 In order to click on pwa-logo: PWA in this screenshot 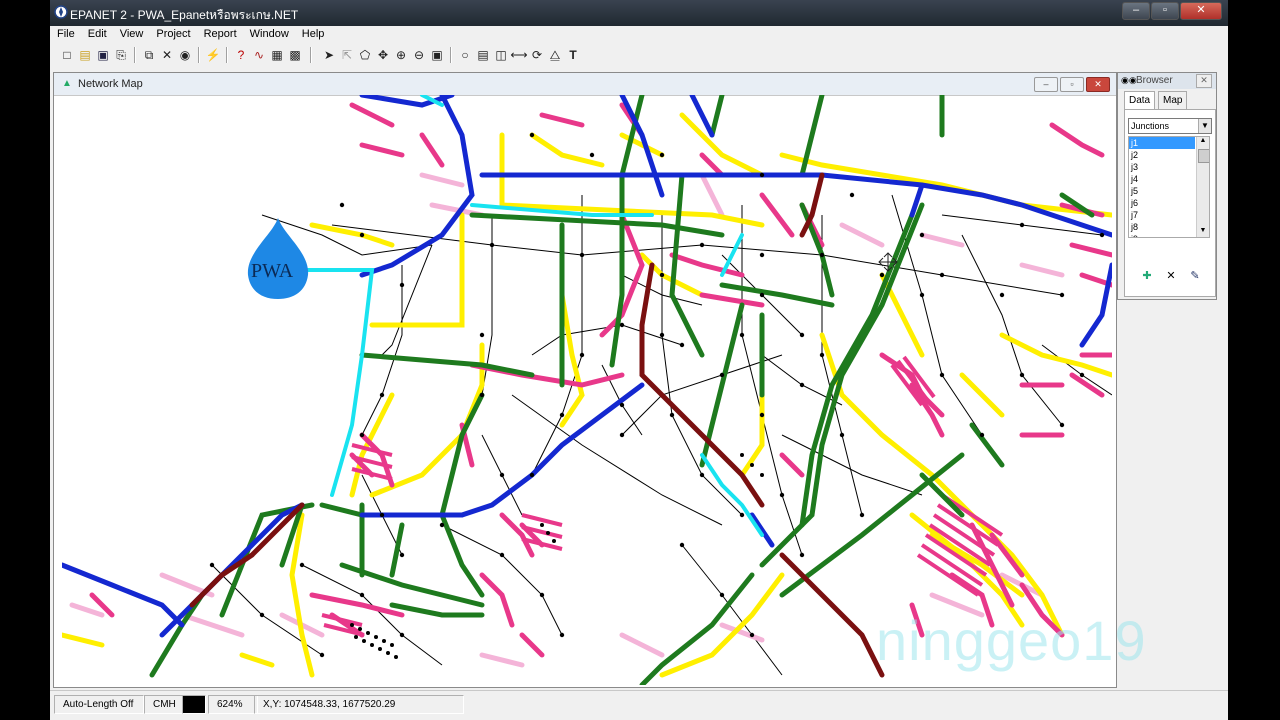, I will do `click(278, 258)`.